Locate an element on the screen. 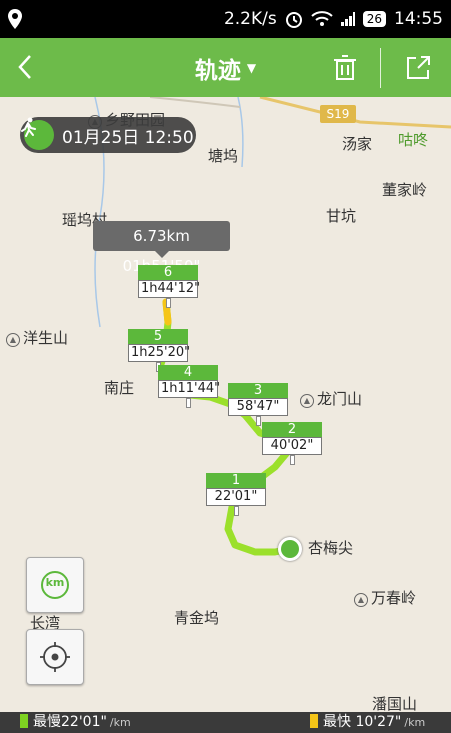  km-marker-3: 3 58'47" is located at coordinates (258, 404).